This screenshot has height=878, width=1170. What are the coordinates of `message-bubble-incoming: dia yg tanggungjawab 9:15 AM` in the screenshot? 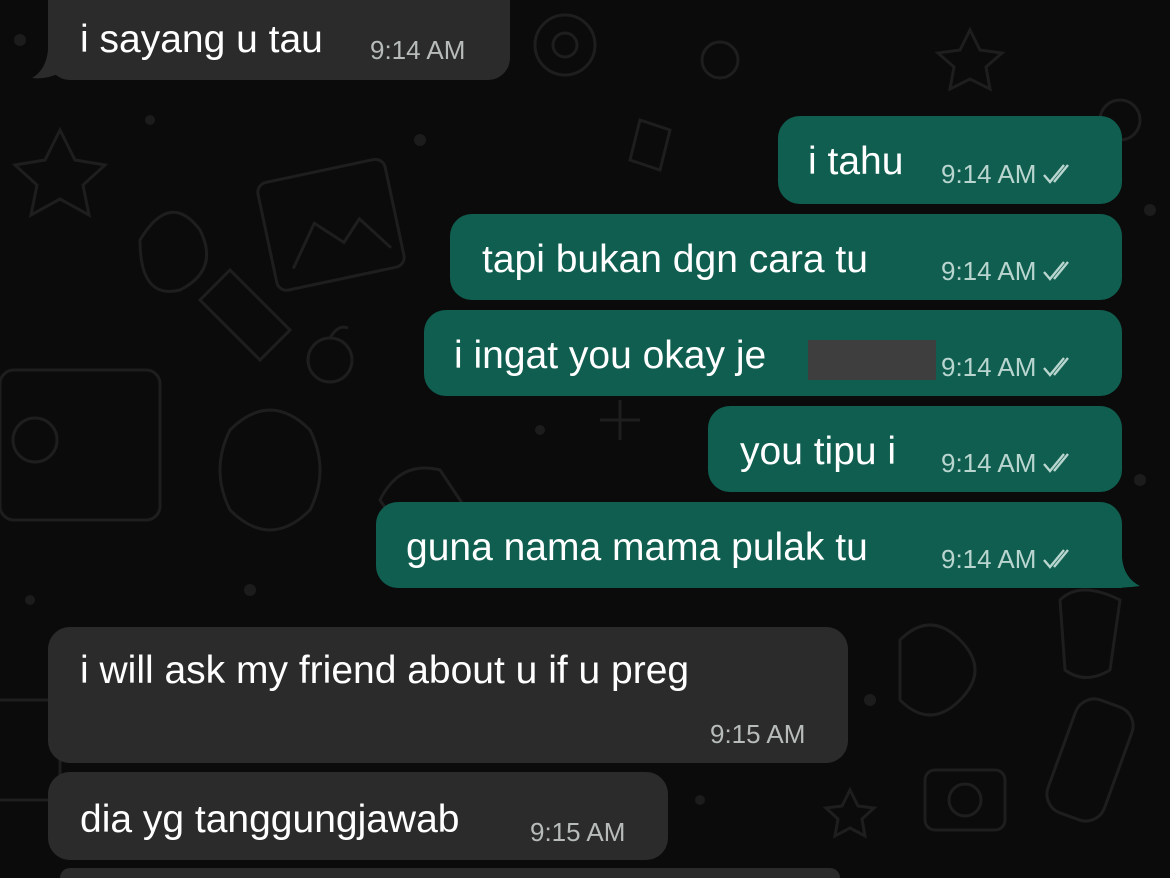 It's located at (358, 816).